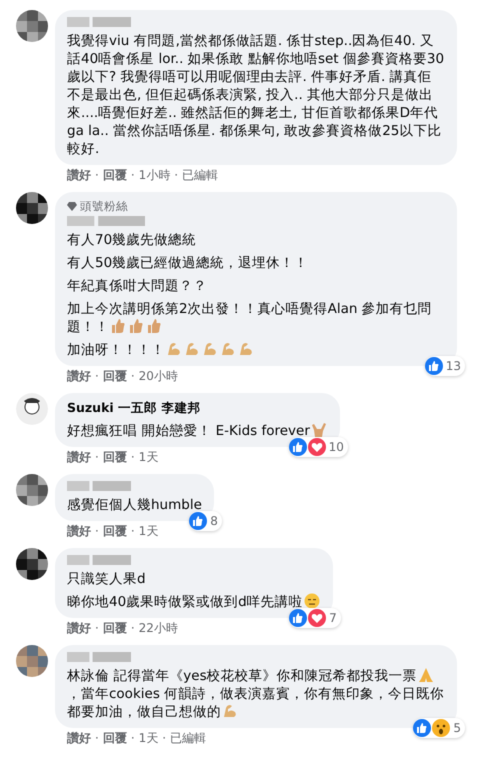 The width and height of the screenshot is (501, 765). What do you see at coordinates (444, 366) in the screenshot?
I see `reaction-count: 13` at bounding box center [444, 366].